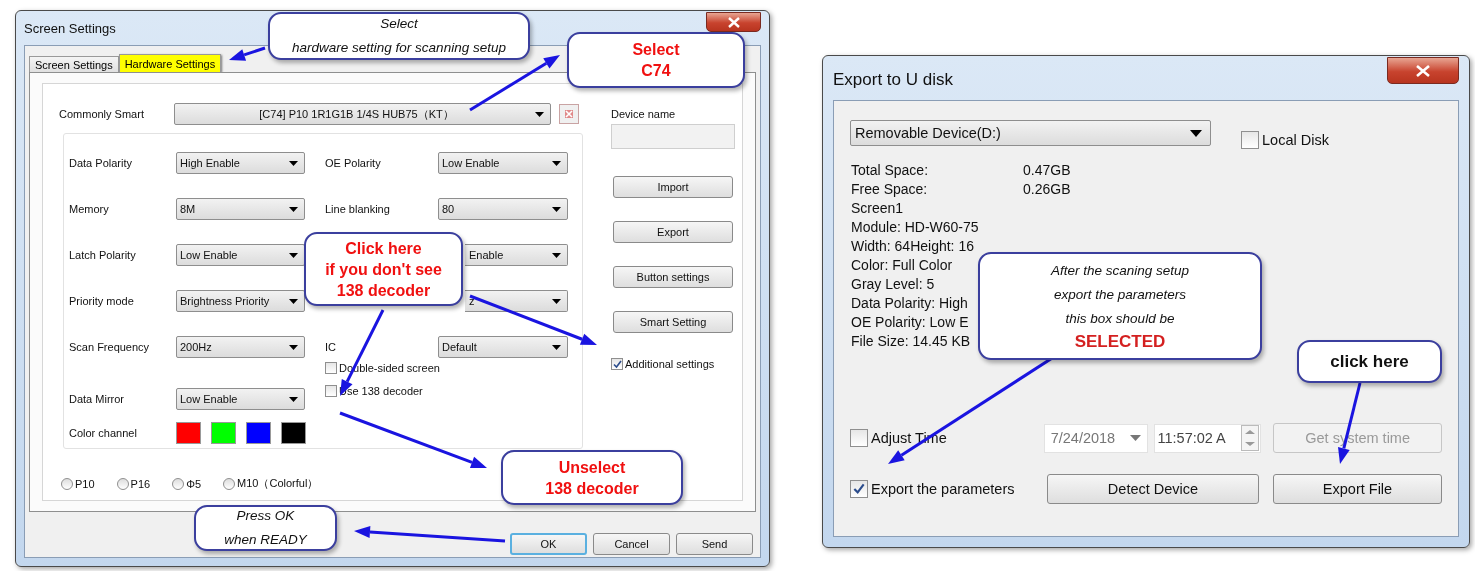 The width and height of the screenshot is (1475, 571). I want to click on field-label: Priority mode, so click(102, 301).